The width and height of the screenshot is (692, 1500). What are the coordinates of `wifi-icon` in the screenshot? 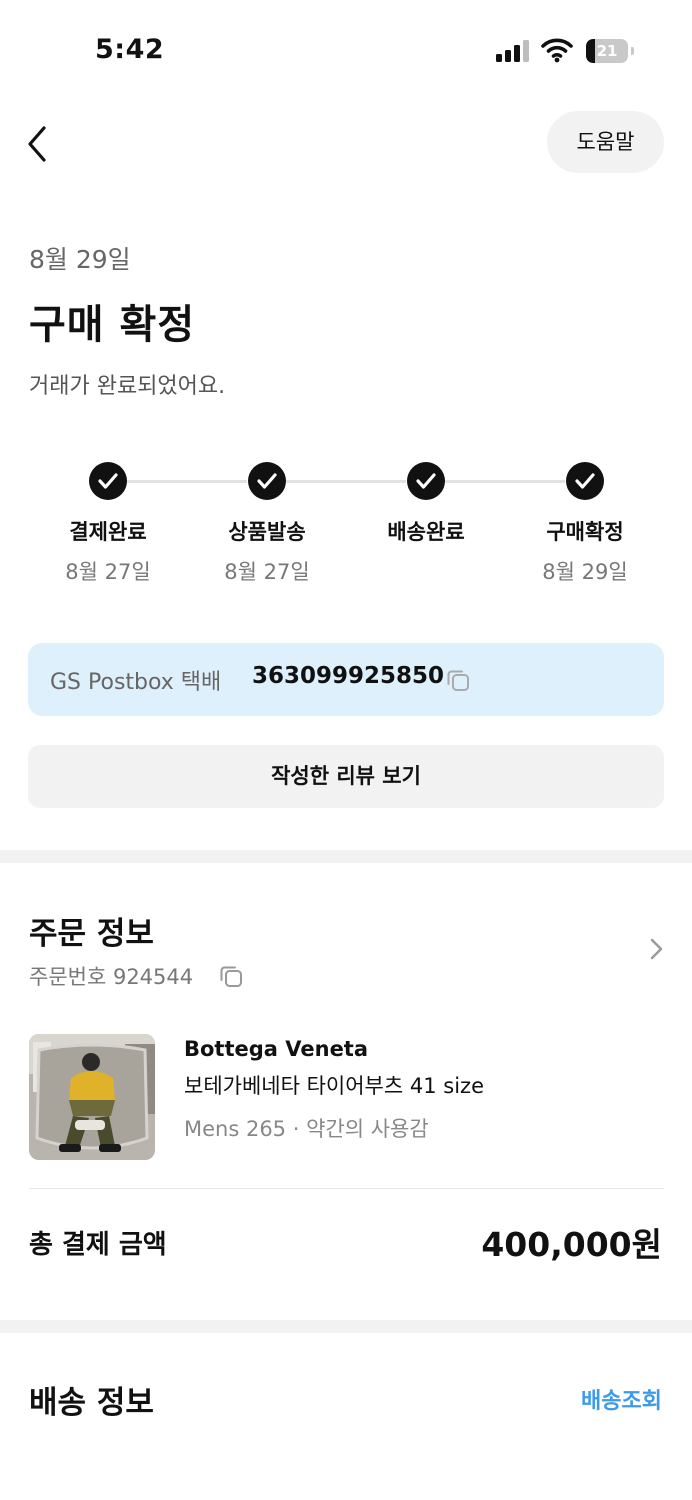 It's located at (557, 50).